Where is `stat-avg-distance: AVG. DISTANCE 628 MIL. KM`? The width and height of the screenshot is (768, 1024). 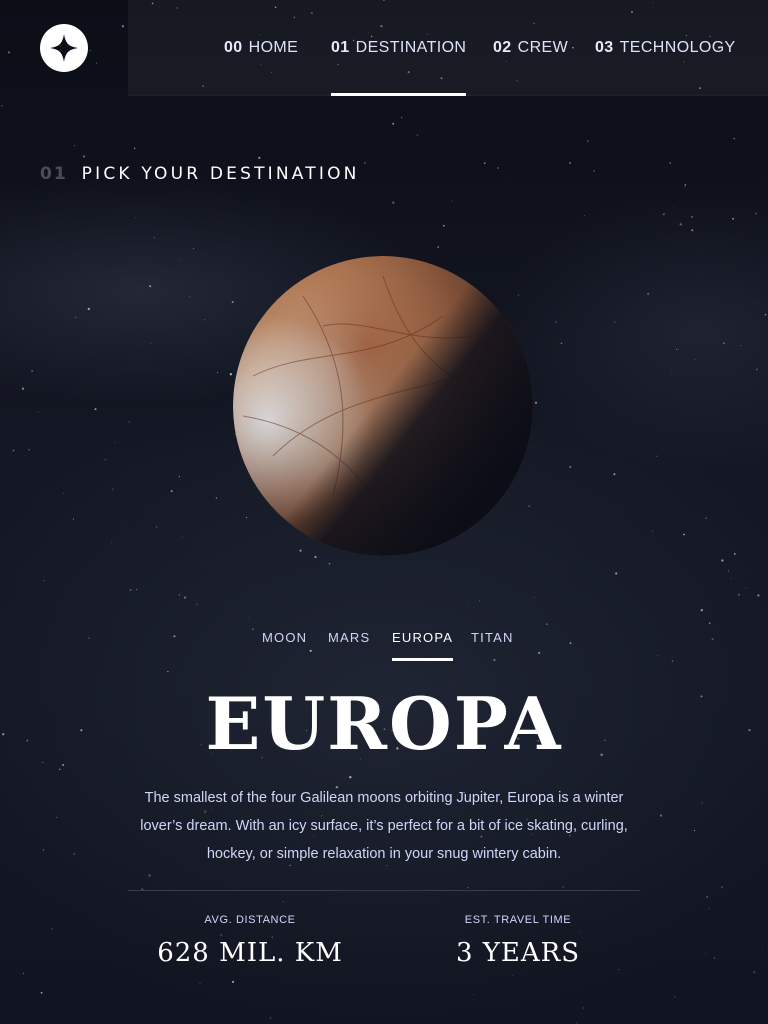 stat-avg-distance: AVG. DISTANCE 628 MIL. KM is located at coordinates (250, 941).